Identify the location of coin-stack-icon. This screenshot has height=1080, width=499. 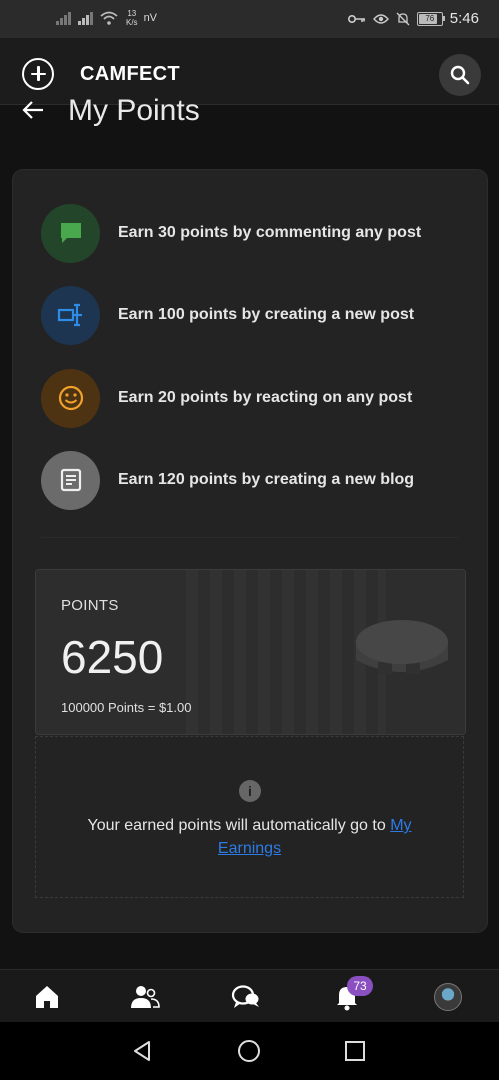
(402, 647).